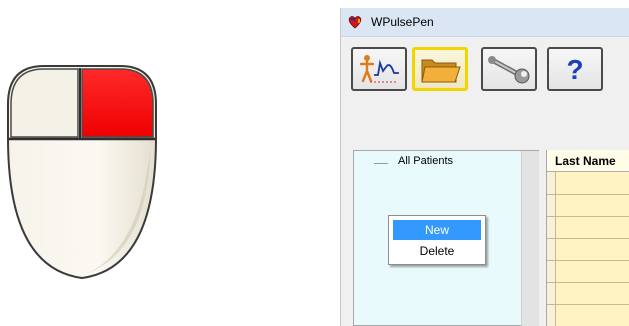 The image size is (629, 326). I want to click on heart-app-icon, so click(355, 22).